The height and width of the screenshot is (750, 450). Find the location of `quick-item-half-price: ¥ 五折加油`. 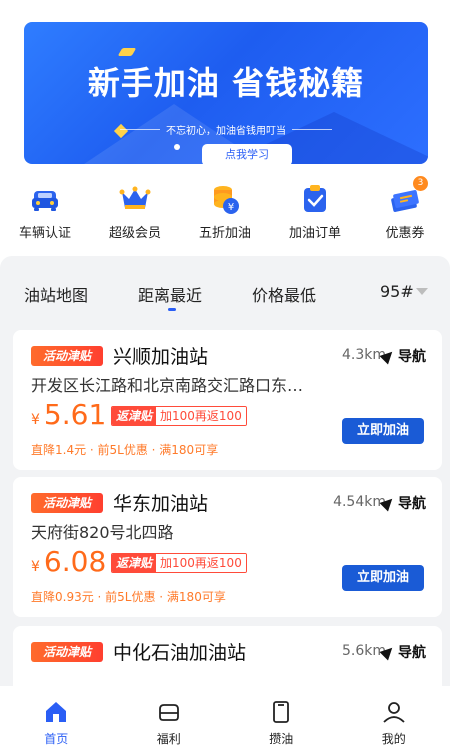

quick-item-half-price: ¥ 五折加油 is located at coordinates (225, 213).